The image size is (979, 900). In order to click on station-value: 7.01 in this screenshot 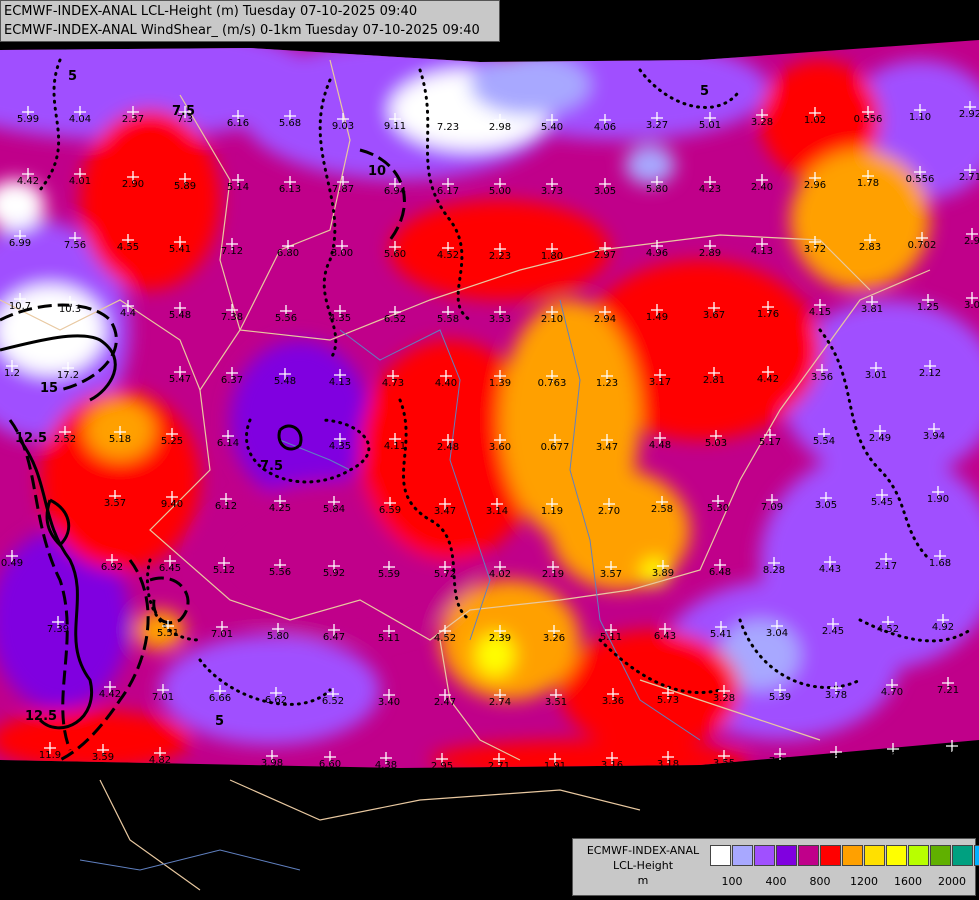, I will do `click(222, 634)`.